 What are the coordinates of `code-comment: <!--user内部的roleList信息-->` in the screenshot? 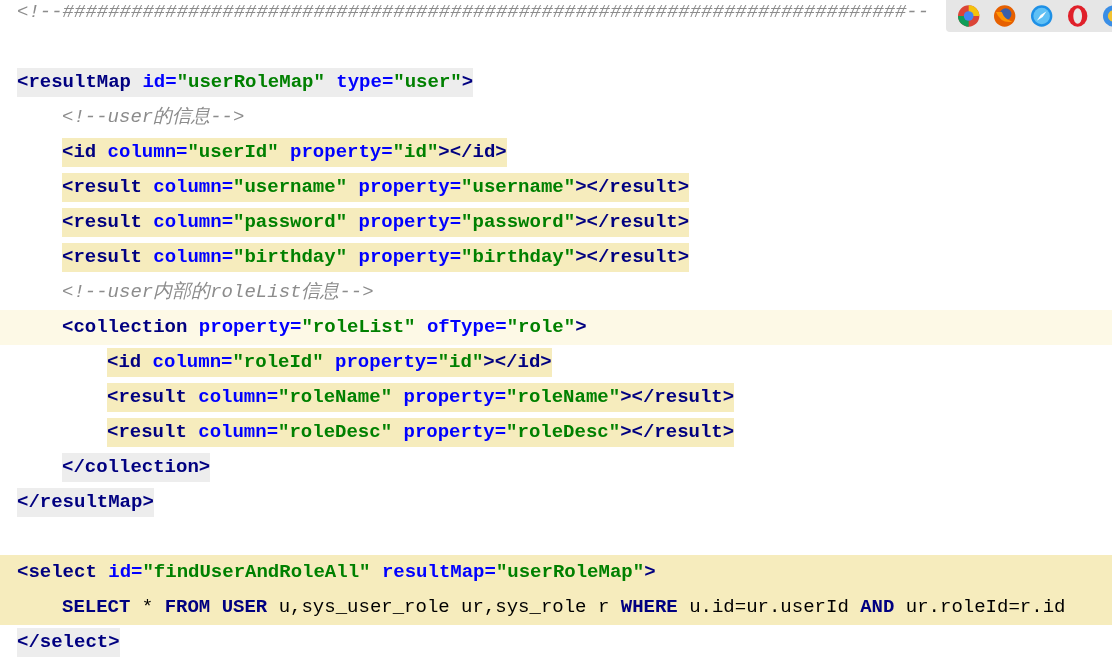 It's located at (218, 293).